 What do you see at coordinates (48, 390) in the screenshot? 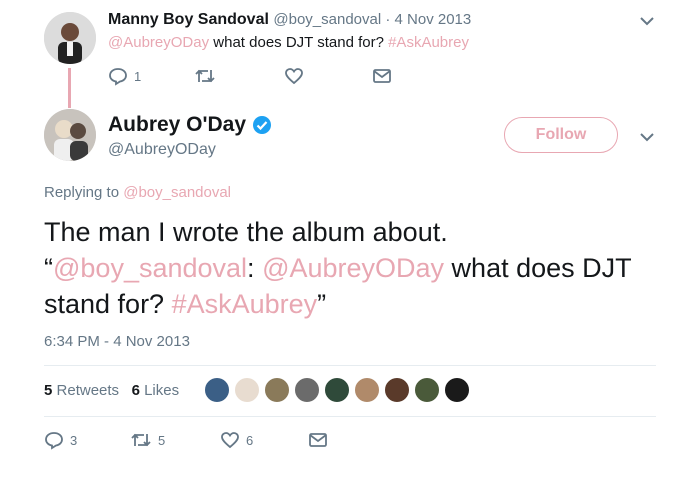
I see `retweets-count: 5` at bounding box center [48, 390].